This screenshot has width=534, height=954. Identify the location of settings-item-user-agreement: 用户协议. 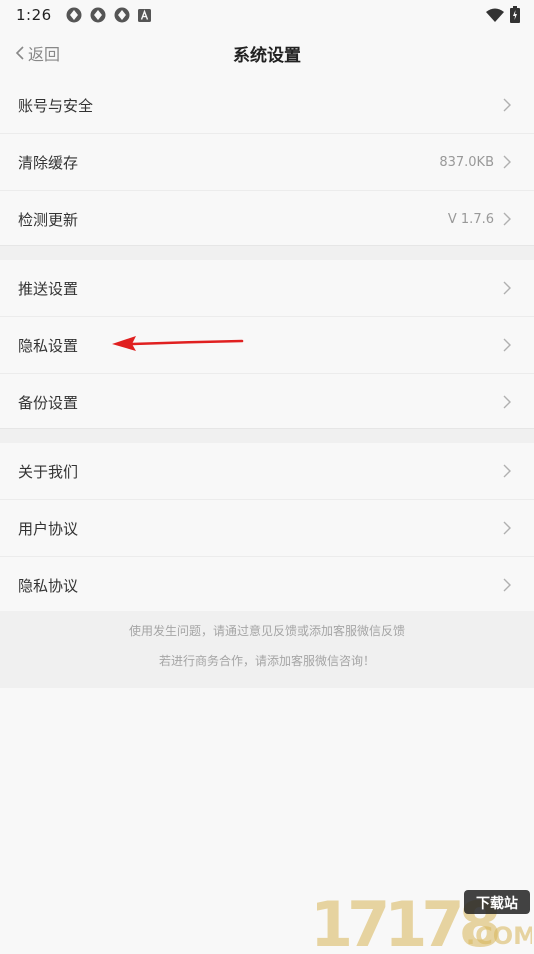
(267, 528).